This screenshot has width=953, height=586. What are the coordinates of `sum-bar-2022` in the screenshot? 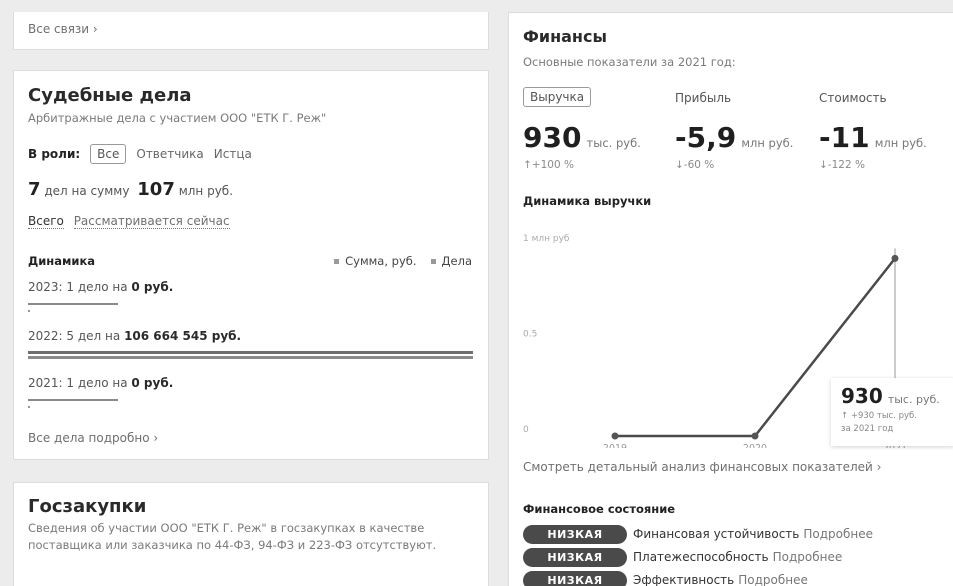 It's located at (250, 357).